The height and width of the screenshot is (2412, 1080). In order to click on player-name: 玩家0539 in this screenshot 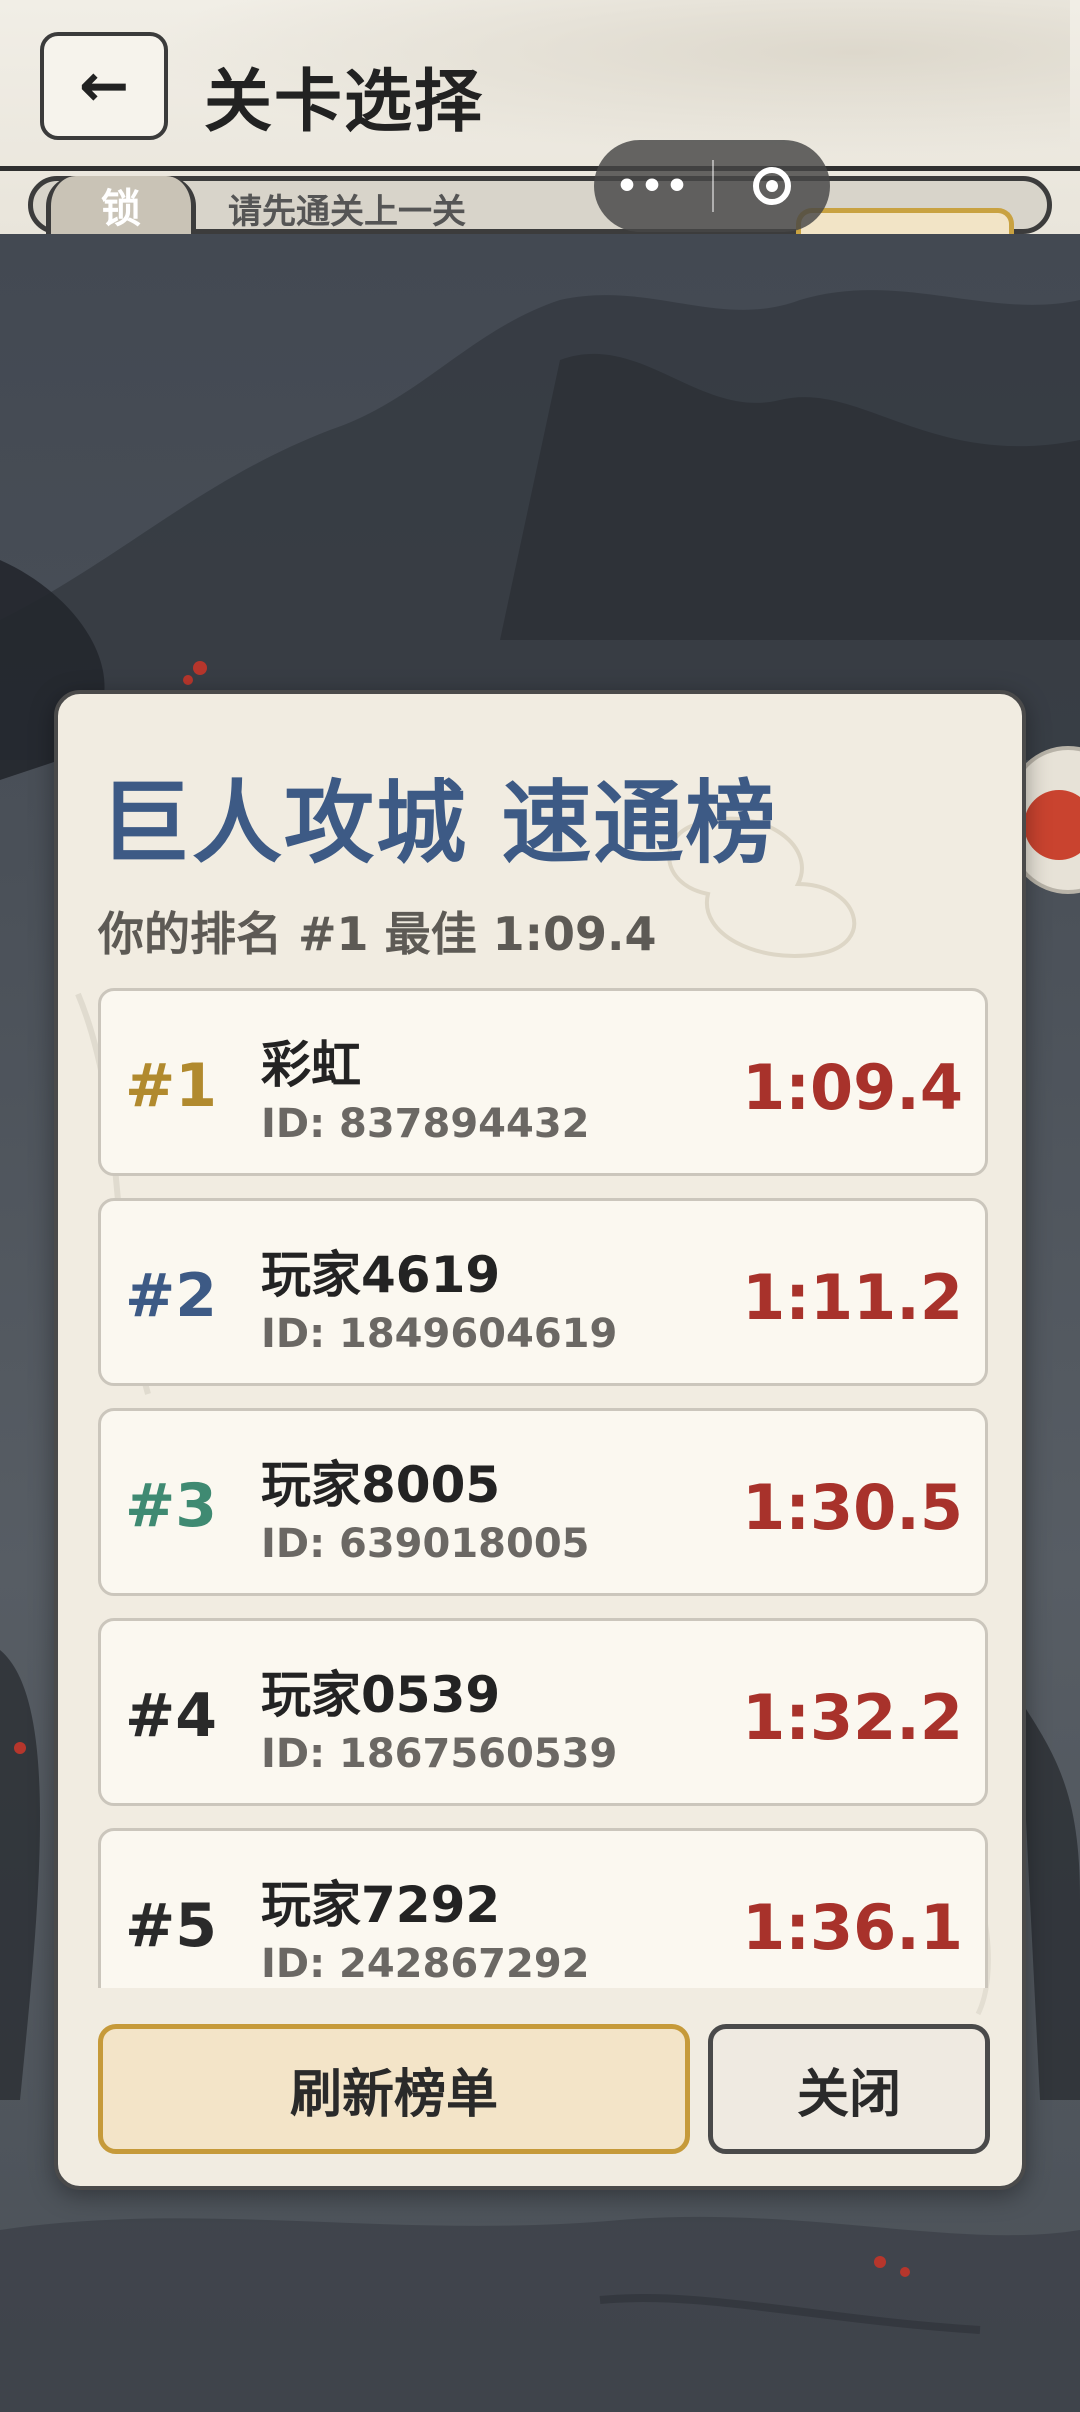, I will do `click(381, 1695)`.